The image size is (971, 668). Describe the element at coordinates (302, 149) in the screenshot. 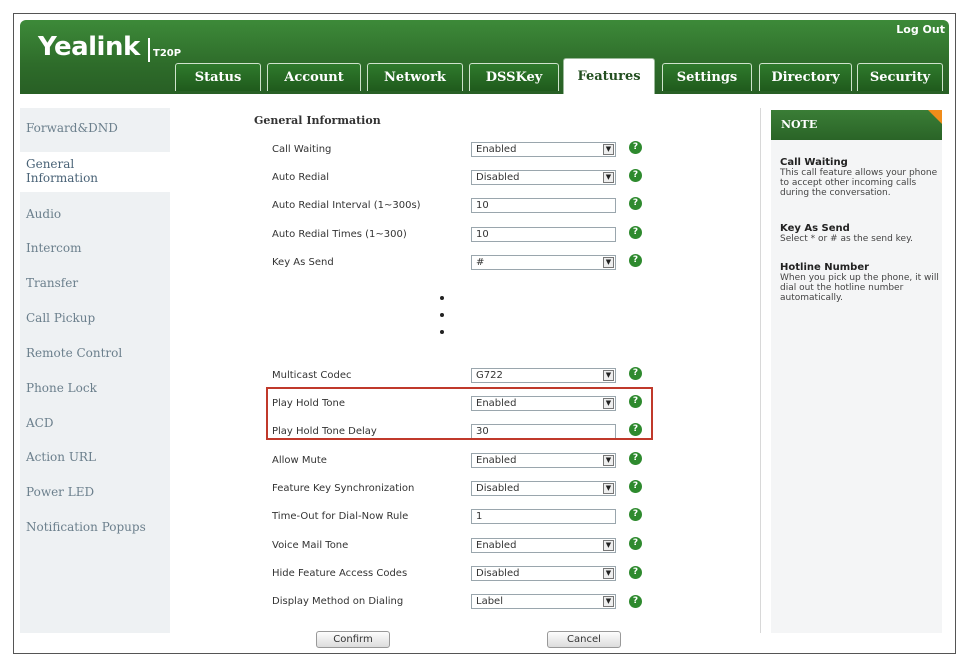

I see `label-call-waiting: Call Waiting` at that location.